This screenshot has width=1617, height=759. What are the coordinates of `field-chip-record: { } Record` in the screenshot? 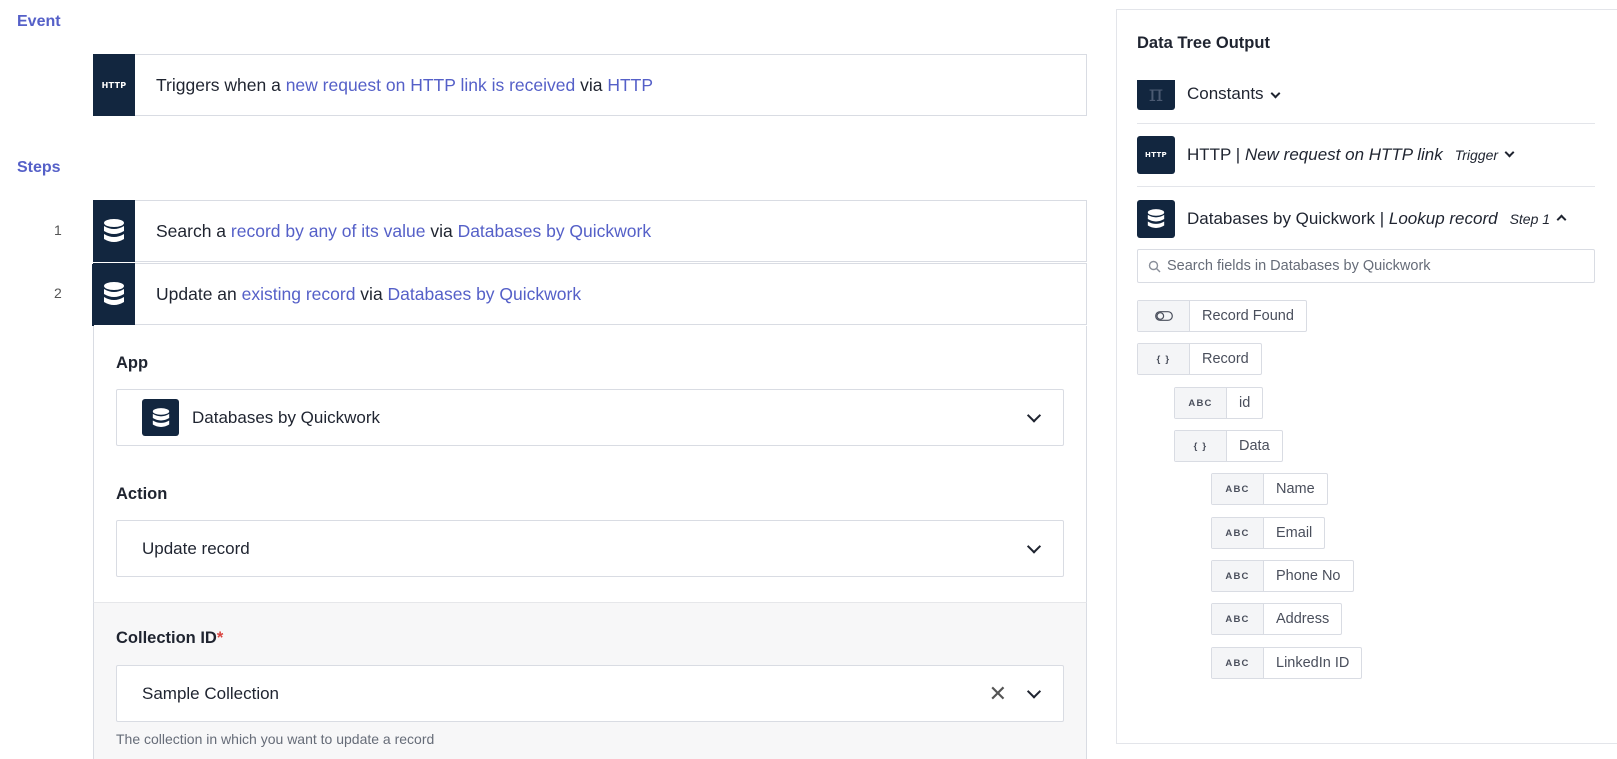 It's located at (1199, 359).